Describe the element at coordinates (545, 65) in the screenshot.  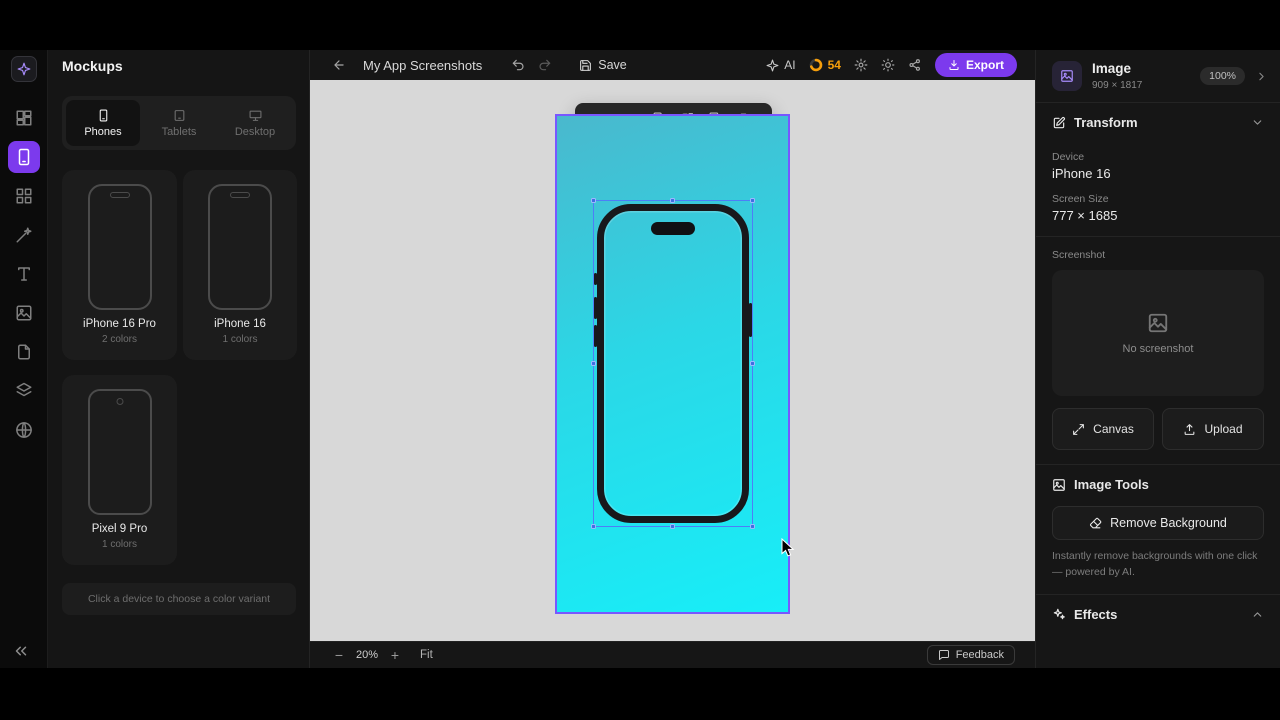
I see `redo-button` at that location.